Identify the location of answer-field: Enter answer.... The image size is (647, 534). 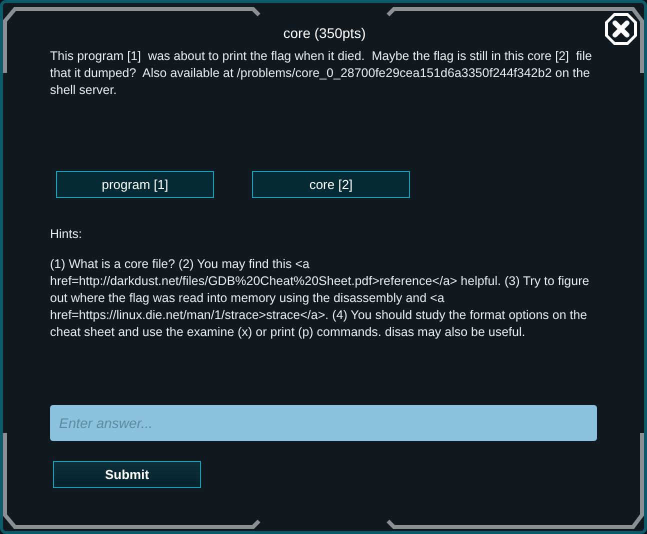
(323, 422).